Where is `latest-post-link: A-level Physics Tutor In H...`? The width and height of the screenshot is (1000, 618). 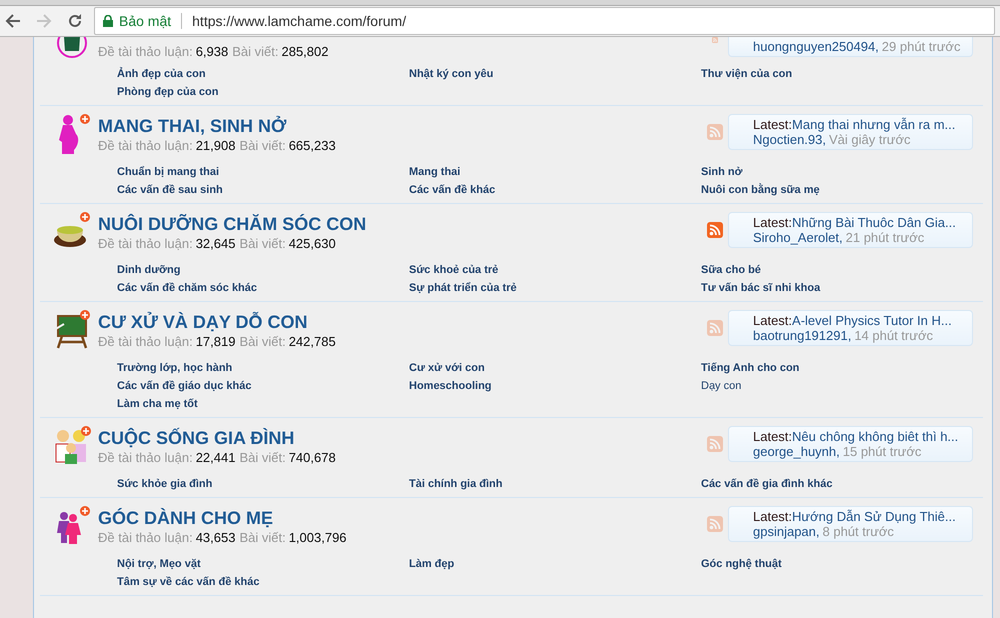
latest-post-link: A-level Physics Tutor In H... is located at coordinates (872, 320).